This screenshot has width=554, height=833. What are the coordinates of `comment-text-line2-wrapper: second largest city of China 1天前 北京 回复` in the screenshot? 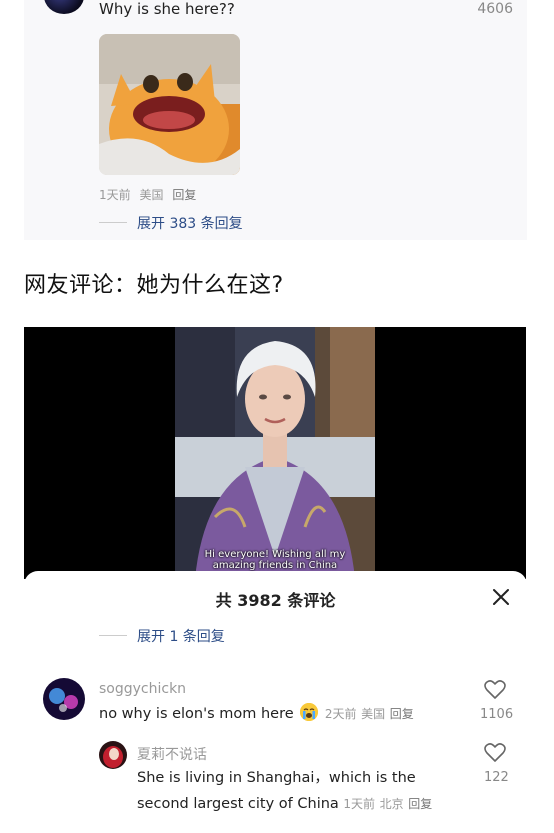 It's located at (284, 804).